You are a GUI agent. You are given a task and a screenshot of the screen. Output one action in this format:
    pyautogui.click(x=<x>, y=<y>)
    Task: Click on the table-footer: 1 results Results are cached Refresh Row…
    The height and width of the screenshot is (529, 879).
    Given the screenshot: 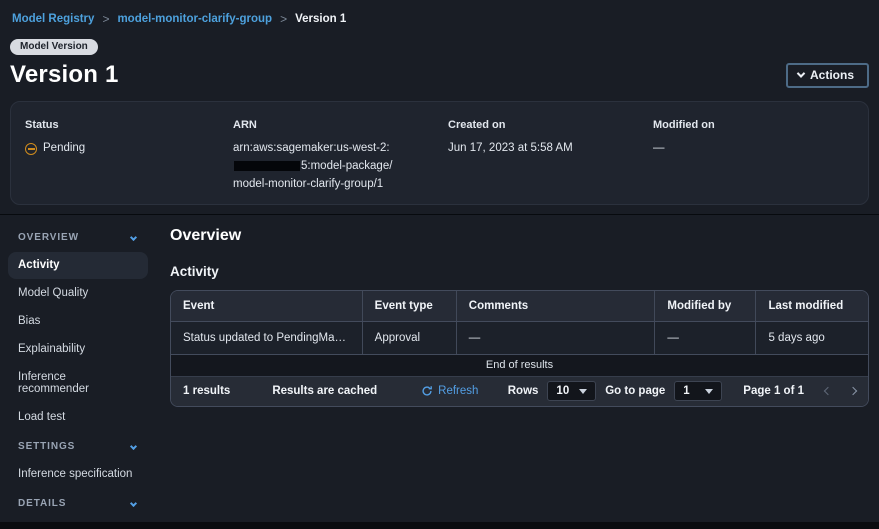 What is the action you would take?
    pyautogui.click(x=519, y=391)
    